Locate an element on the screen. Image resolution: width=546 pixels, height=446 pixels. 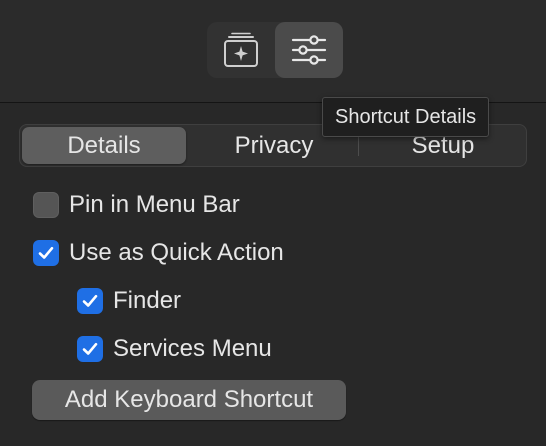
tooltip-text: Shortcut Details is located at coordinates (406, 116).